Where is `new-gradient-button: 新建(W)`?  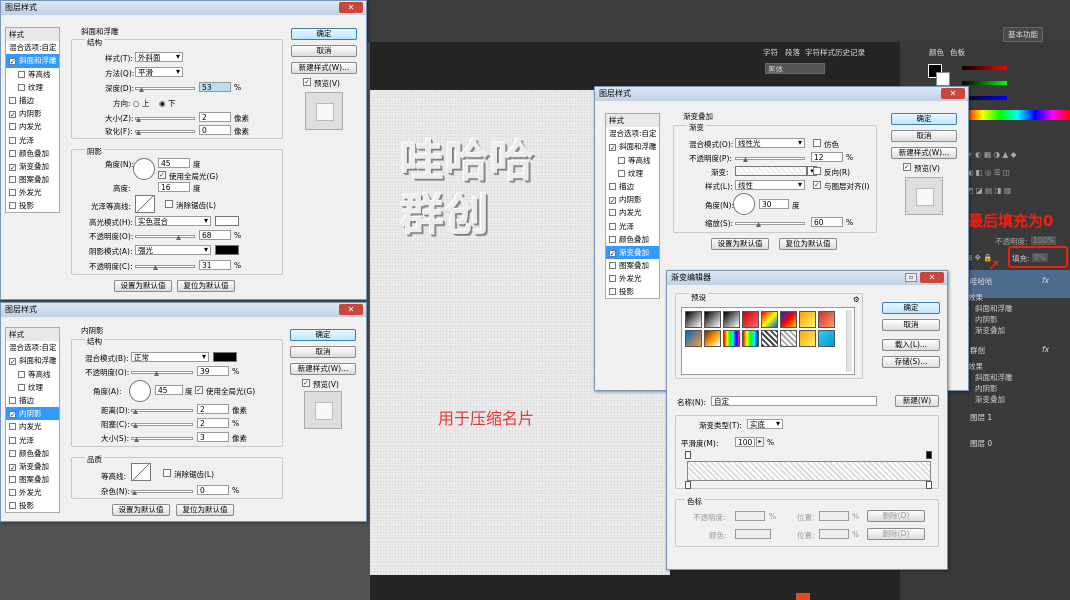
new-gradient-button: 新建(W) is located at coordinates (917, 401).